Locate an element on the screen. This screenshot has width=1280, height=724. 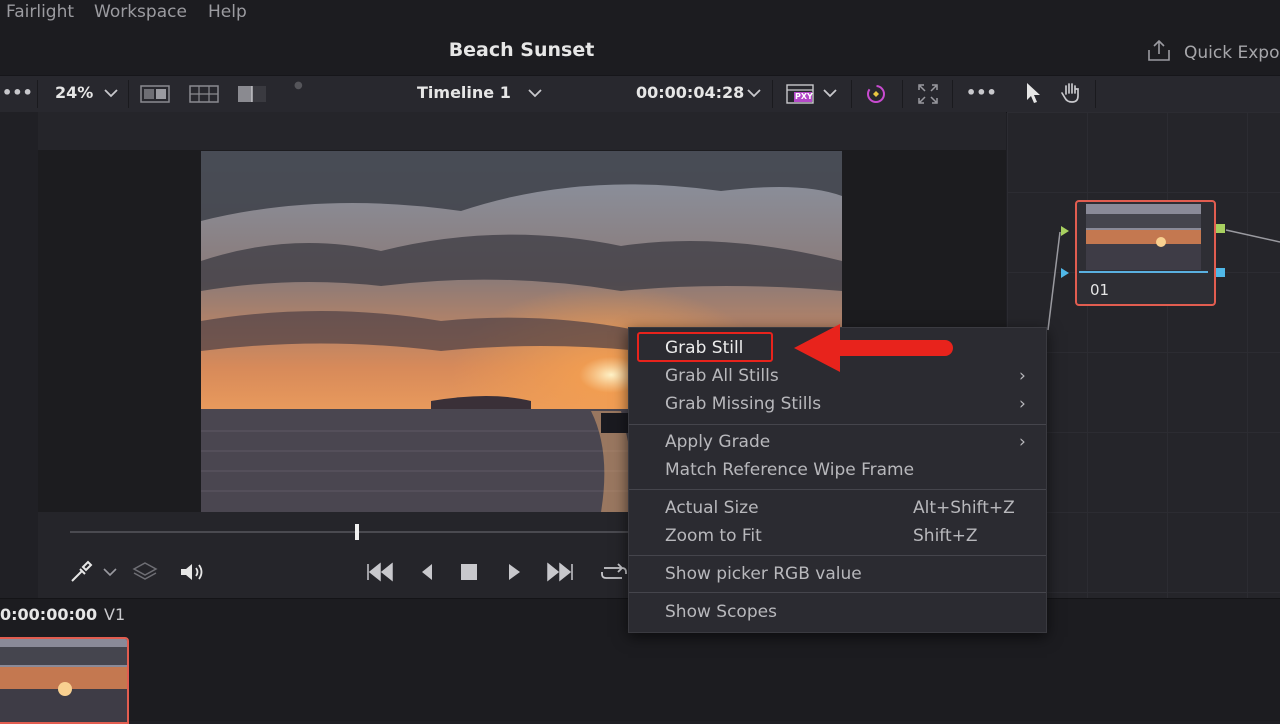
eyedropper-icon is located at coordinates (81, 572).